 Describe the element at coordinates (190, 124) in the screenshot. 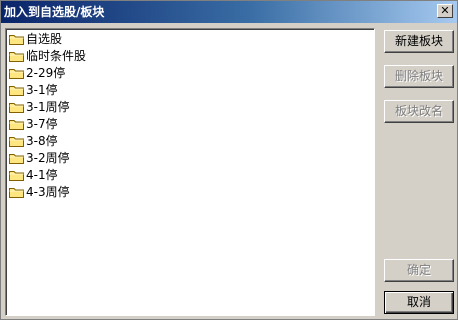

I see `list-item: 3-7停` at that location.